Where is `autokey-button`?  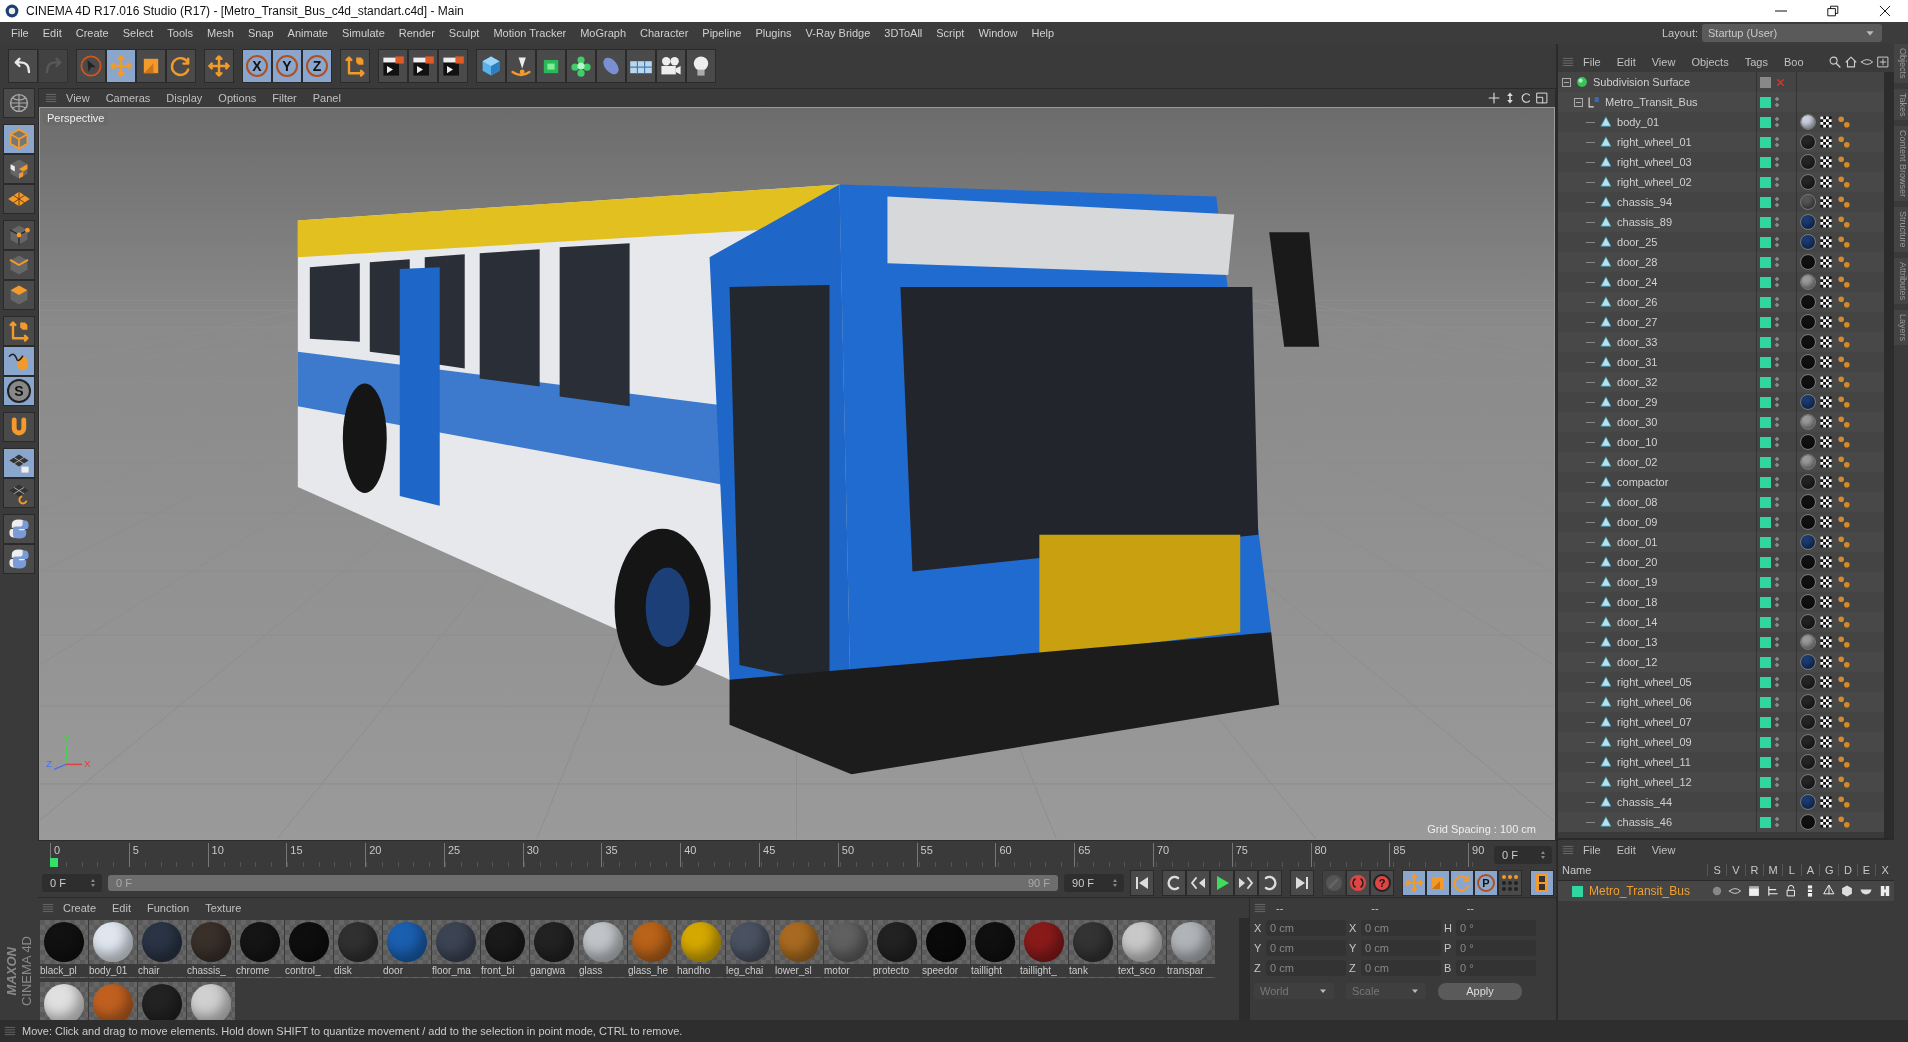
autokey-button is located at coordinates (1358, 883).